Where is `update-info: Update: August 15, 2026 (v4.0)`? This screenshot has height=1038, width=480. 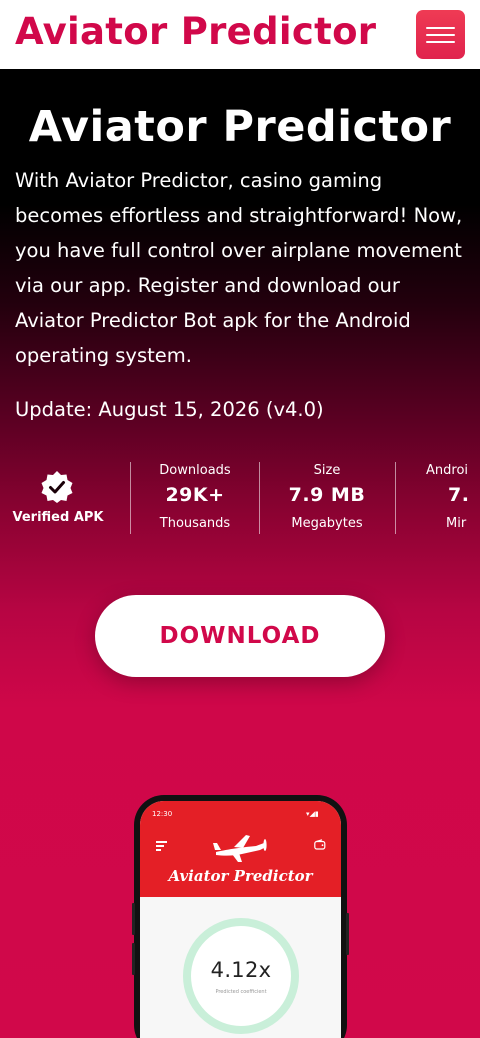
update-info: Update: August 15, 2026 (v4.0) is located at coordinates (169, 409).